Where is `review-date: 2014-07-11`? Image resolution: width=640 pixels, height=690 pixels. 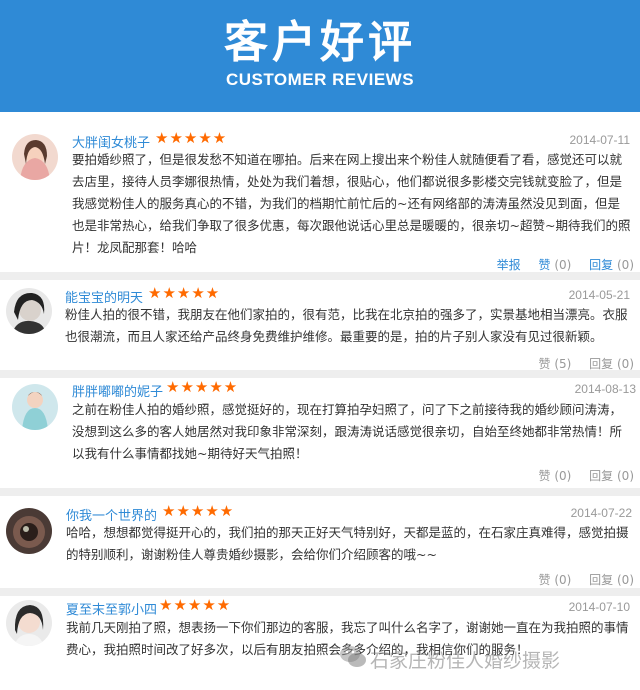
review-date: 2014-07-11 is located at coordinates (600, 140).